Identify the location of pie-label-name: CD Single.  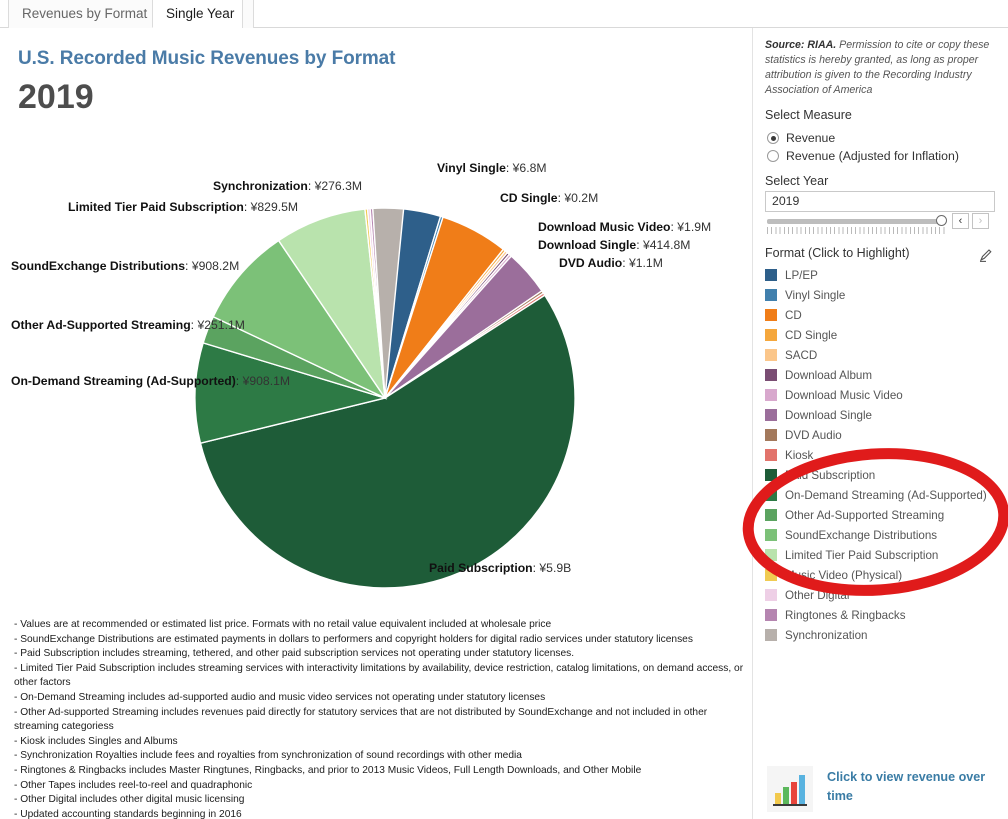
(529, 198).